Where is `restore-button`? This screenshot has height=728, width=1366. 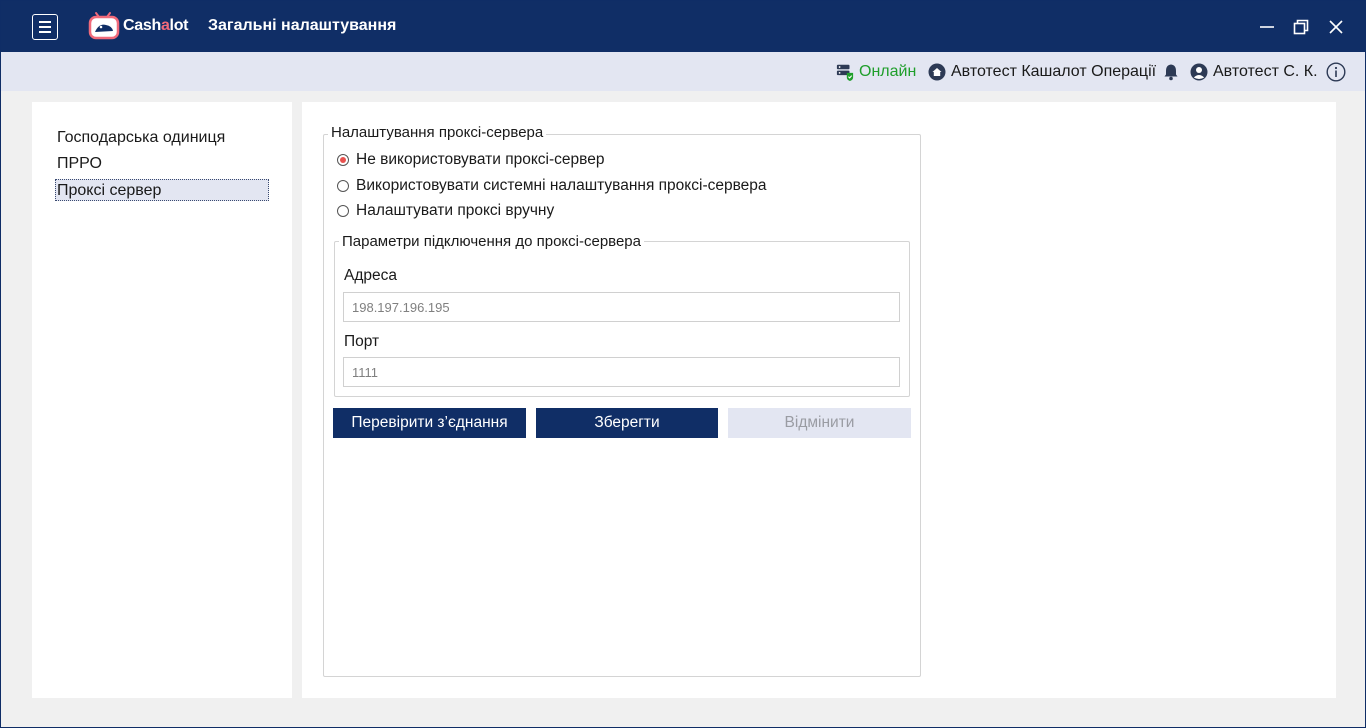
restore-button is located at coordinates (1301, 27).